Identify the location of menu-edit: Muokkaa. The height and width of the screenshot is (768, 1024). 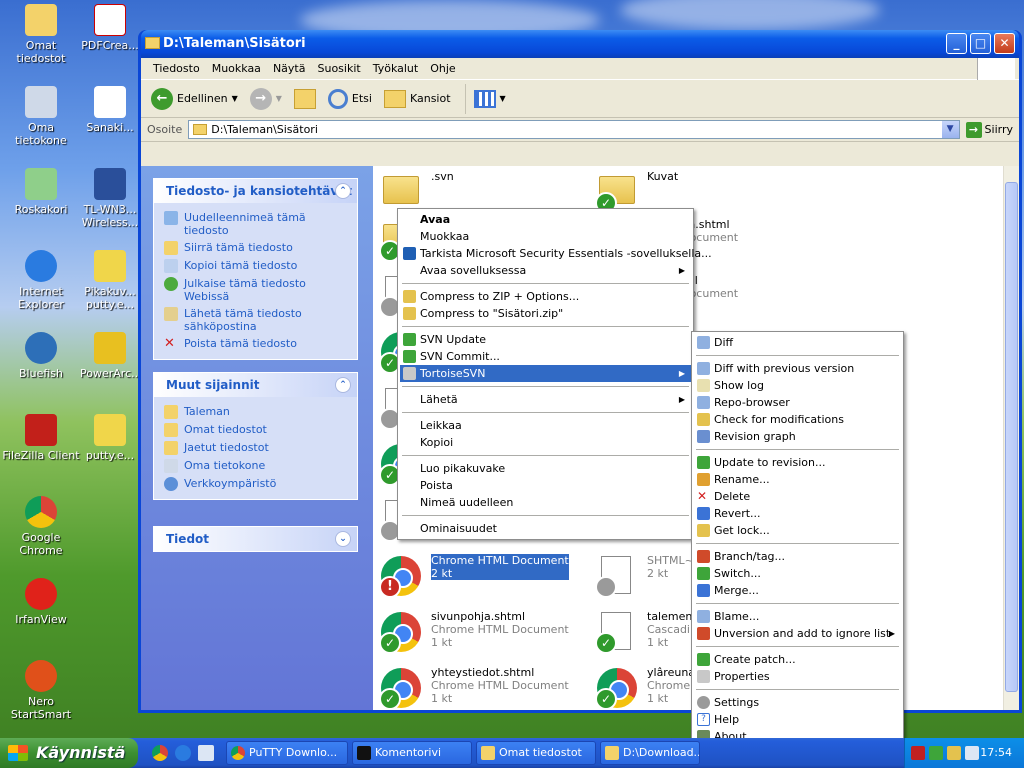
(236, 68).